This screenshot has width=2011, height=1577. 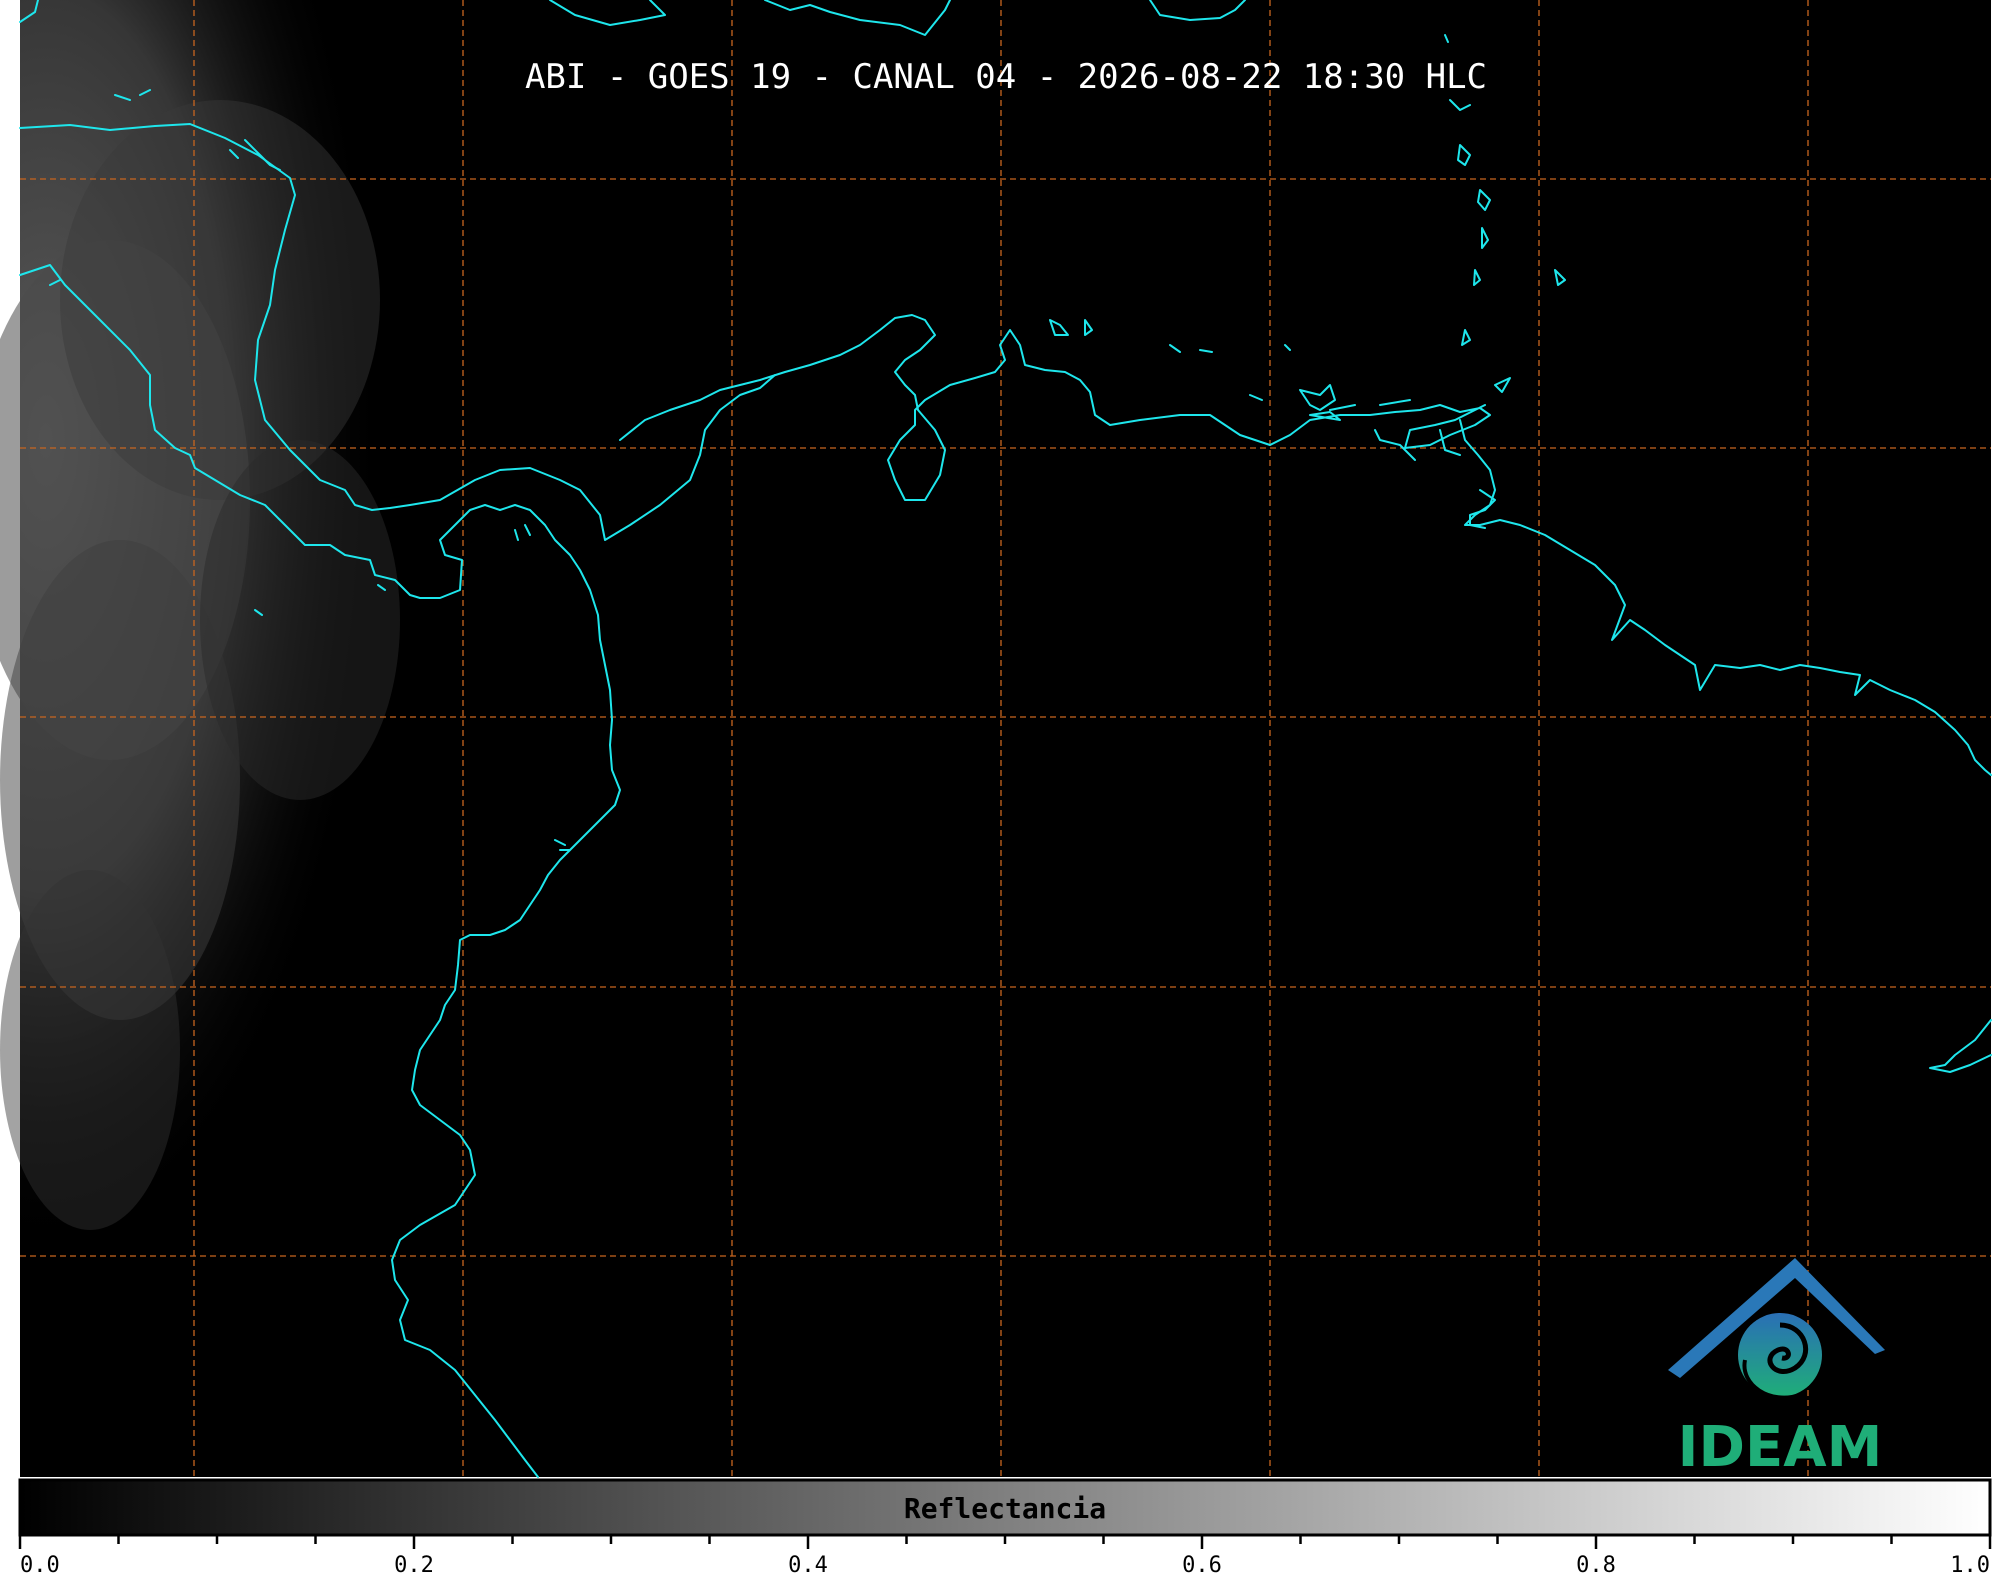 I want to click on colorbar: Reflectancia 0.0 0.2 0.4 0.6 0.8 1.0, so click(x=1005, y=1527).